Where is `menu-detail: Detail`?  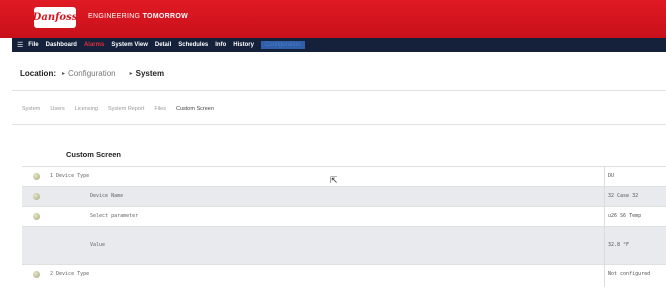 menu-detail: Detail is located at coordinates (163, 45).